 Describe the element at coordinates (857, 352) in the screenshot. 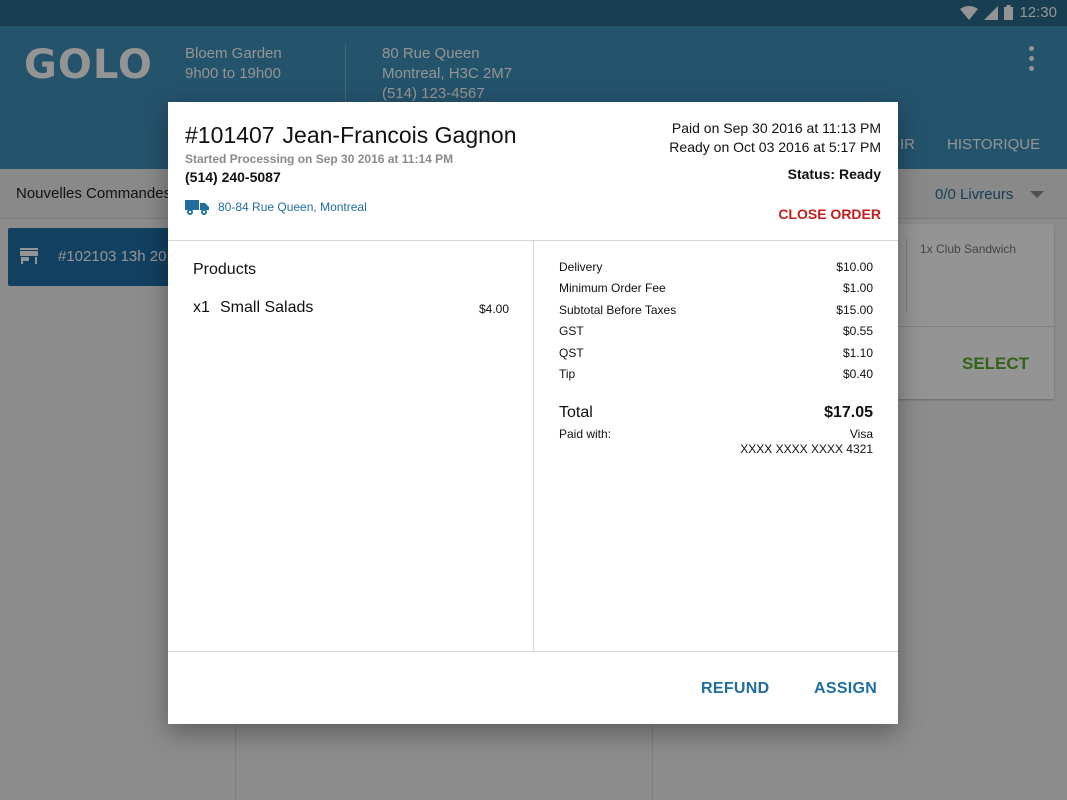

I see `fee-value: $1.10` at that location.